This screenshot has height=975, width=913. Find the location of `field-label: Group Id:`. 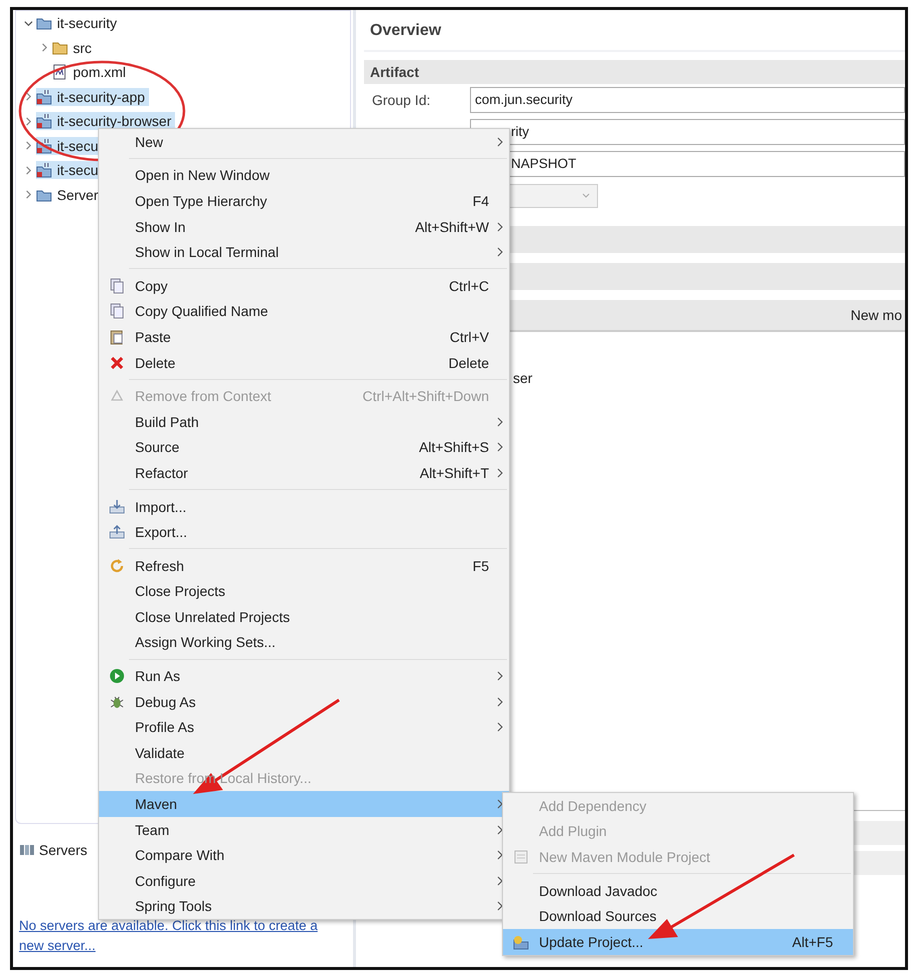

field-label: Group Id: is located at coordinates (401, 100).